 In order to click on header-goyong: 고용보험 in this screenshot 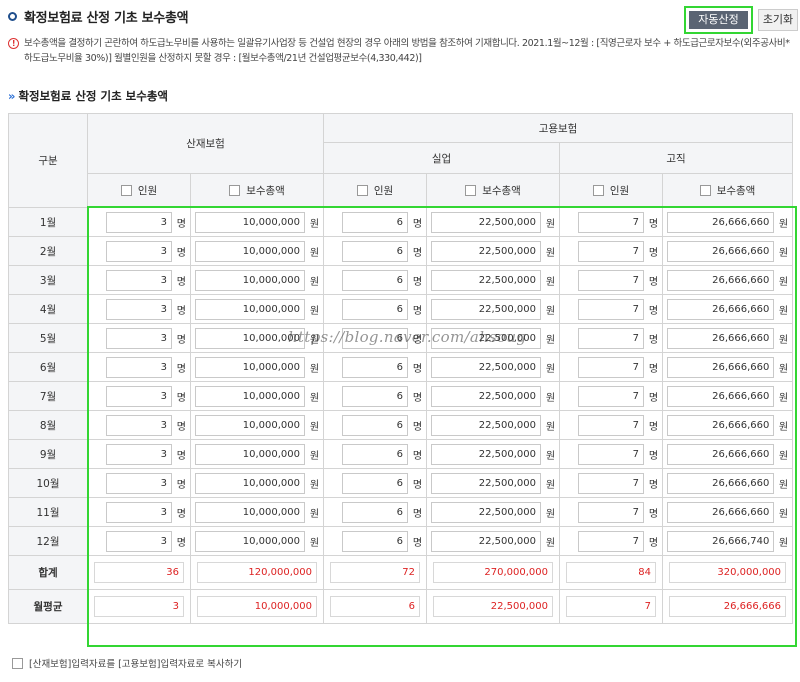, I will do `click(558, 128)`.